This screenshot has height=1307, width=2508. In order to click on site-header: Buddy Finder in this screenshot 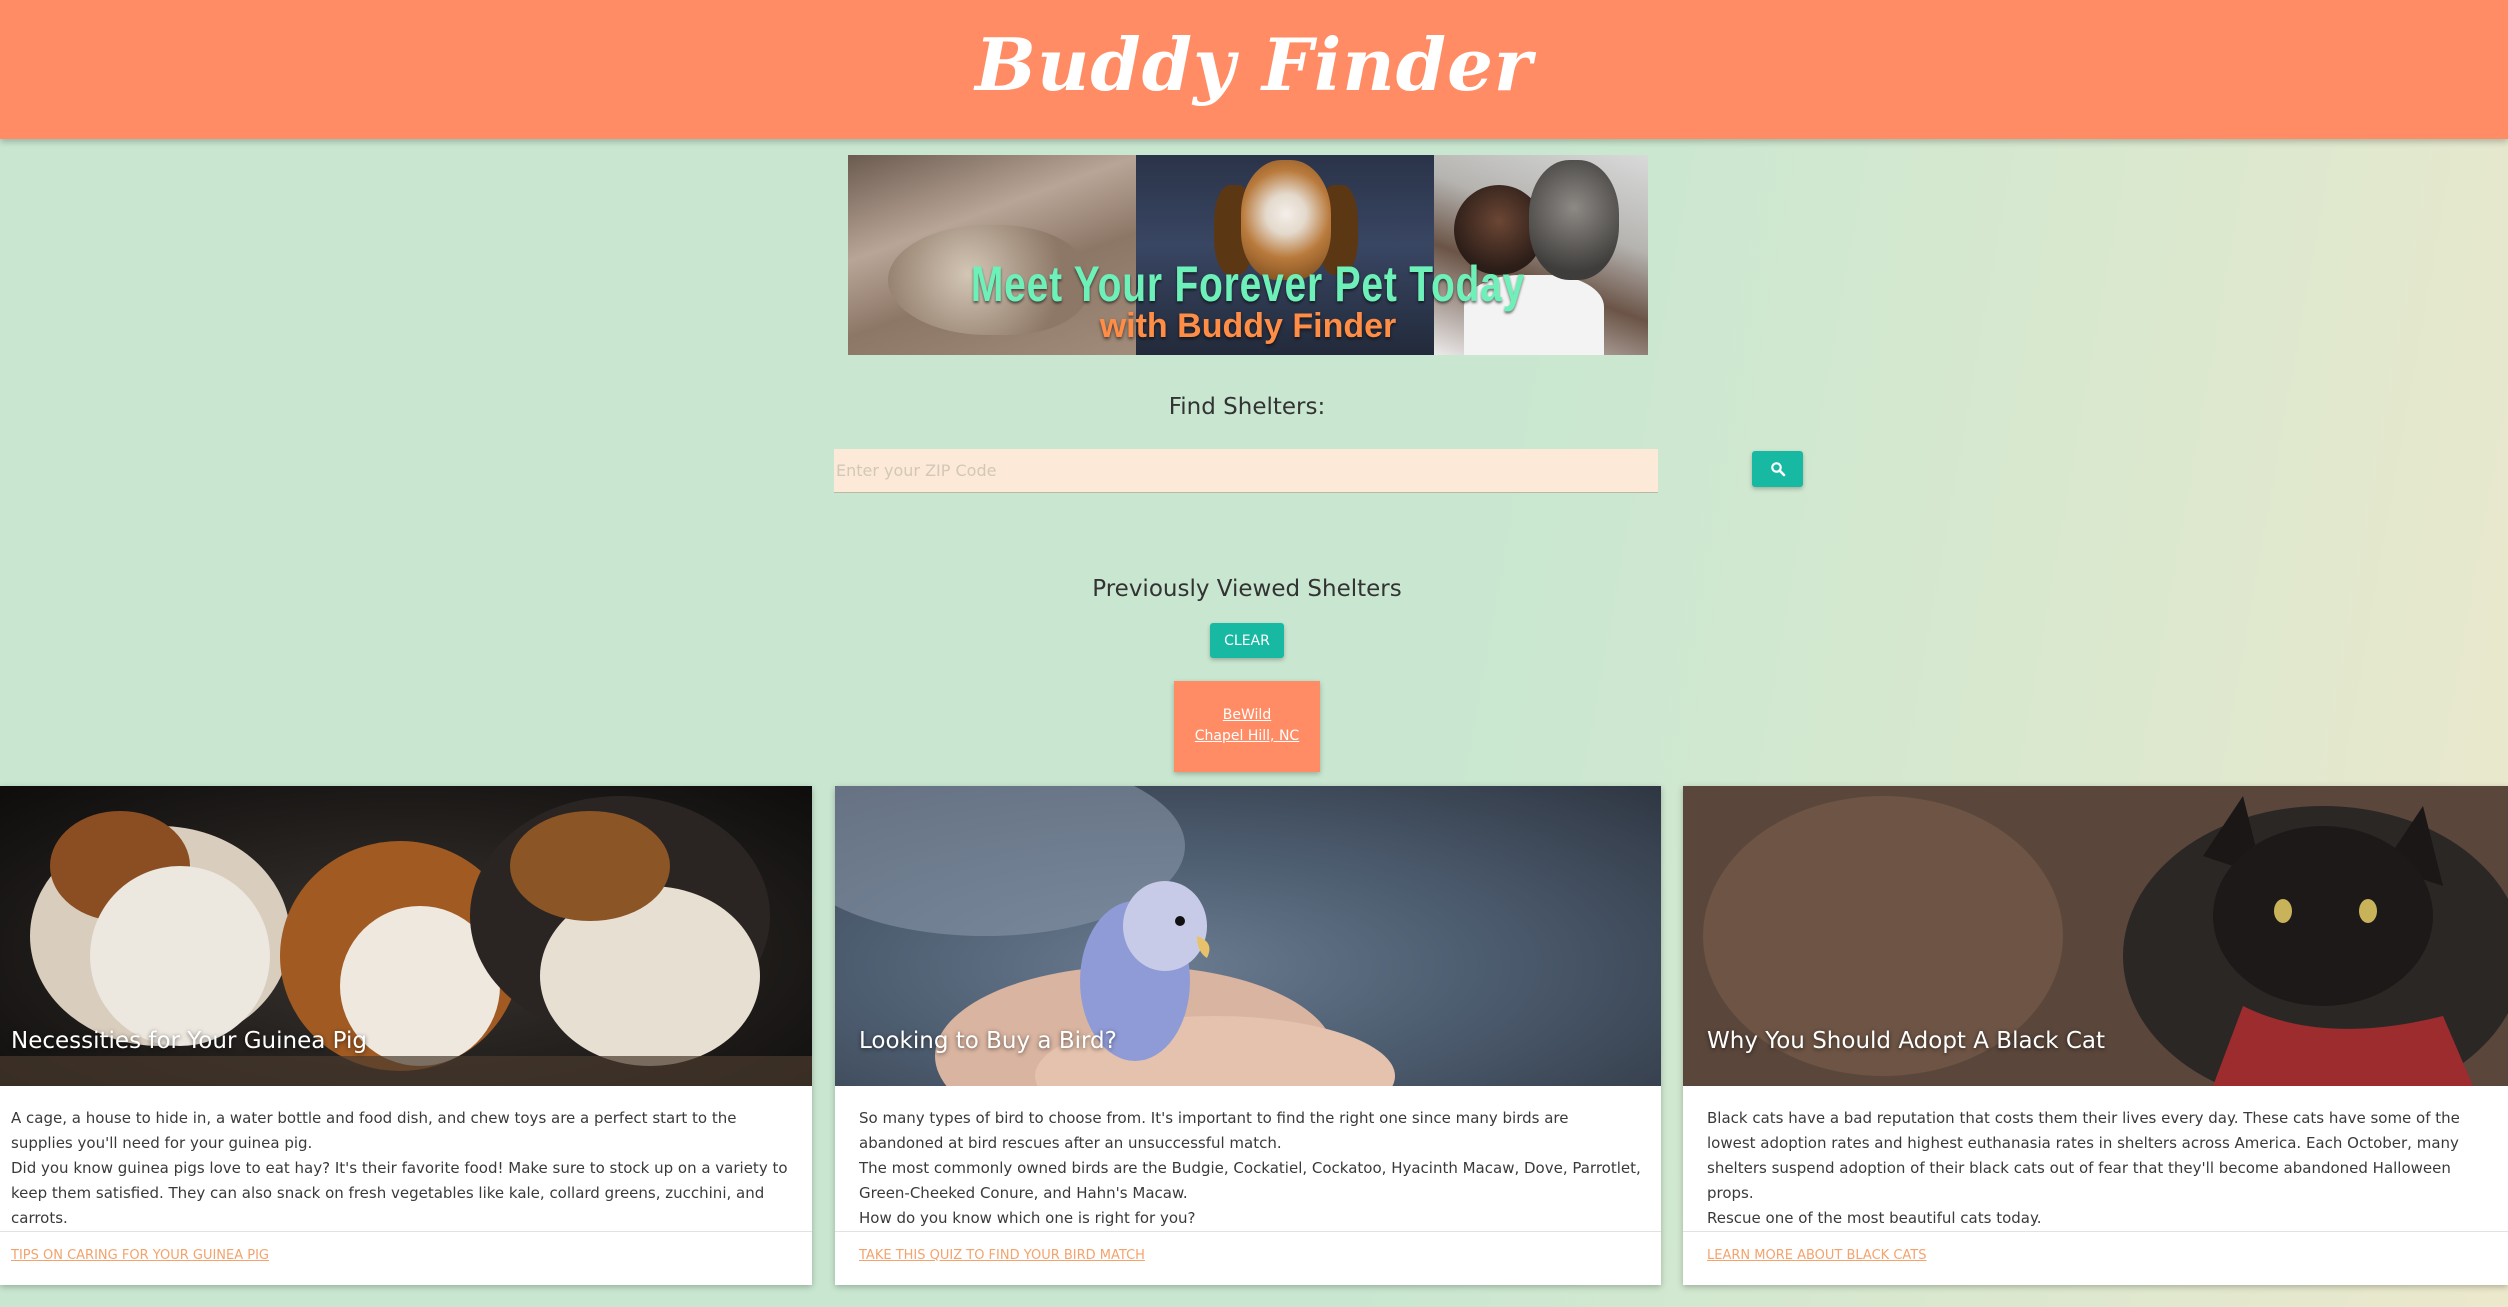, I will do `click(1254, 69)`.